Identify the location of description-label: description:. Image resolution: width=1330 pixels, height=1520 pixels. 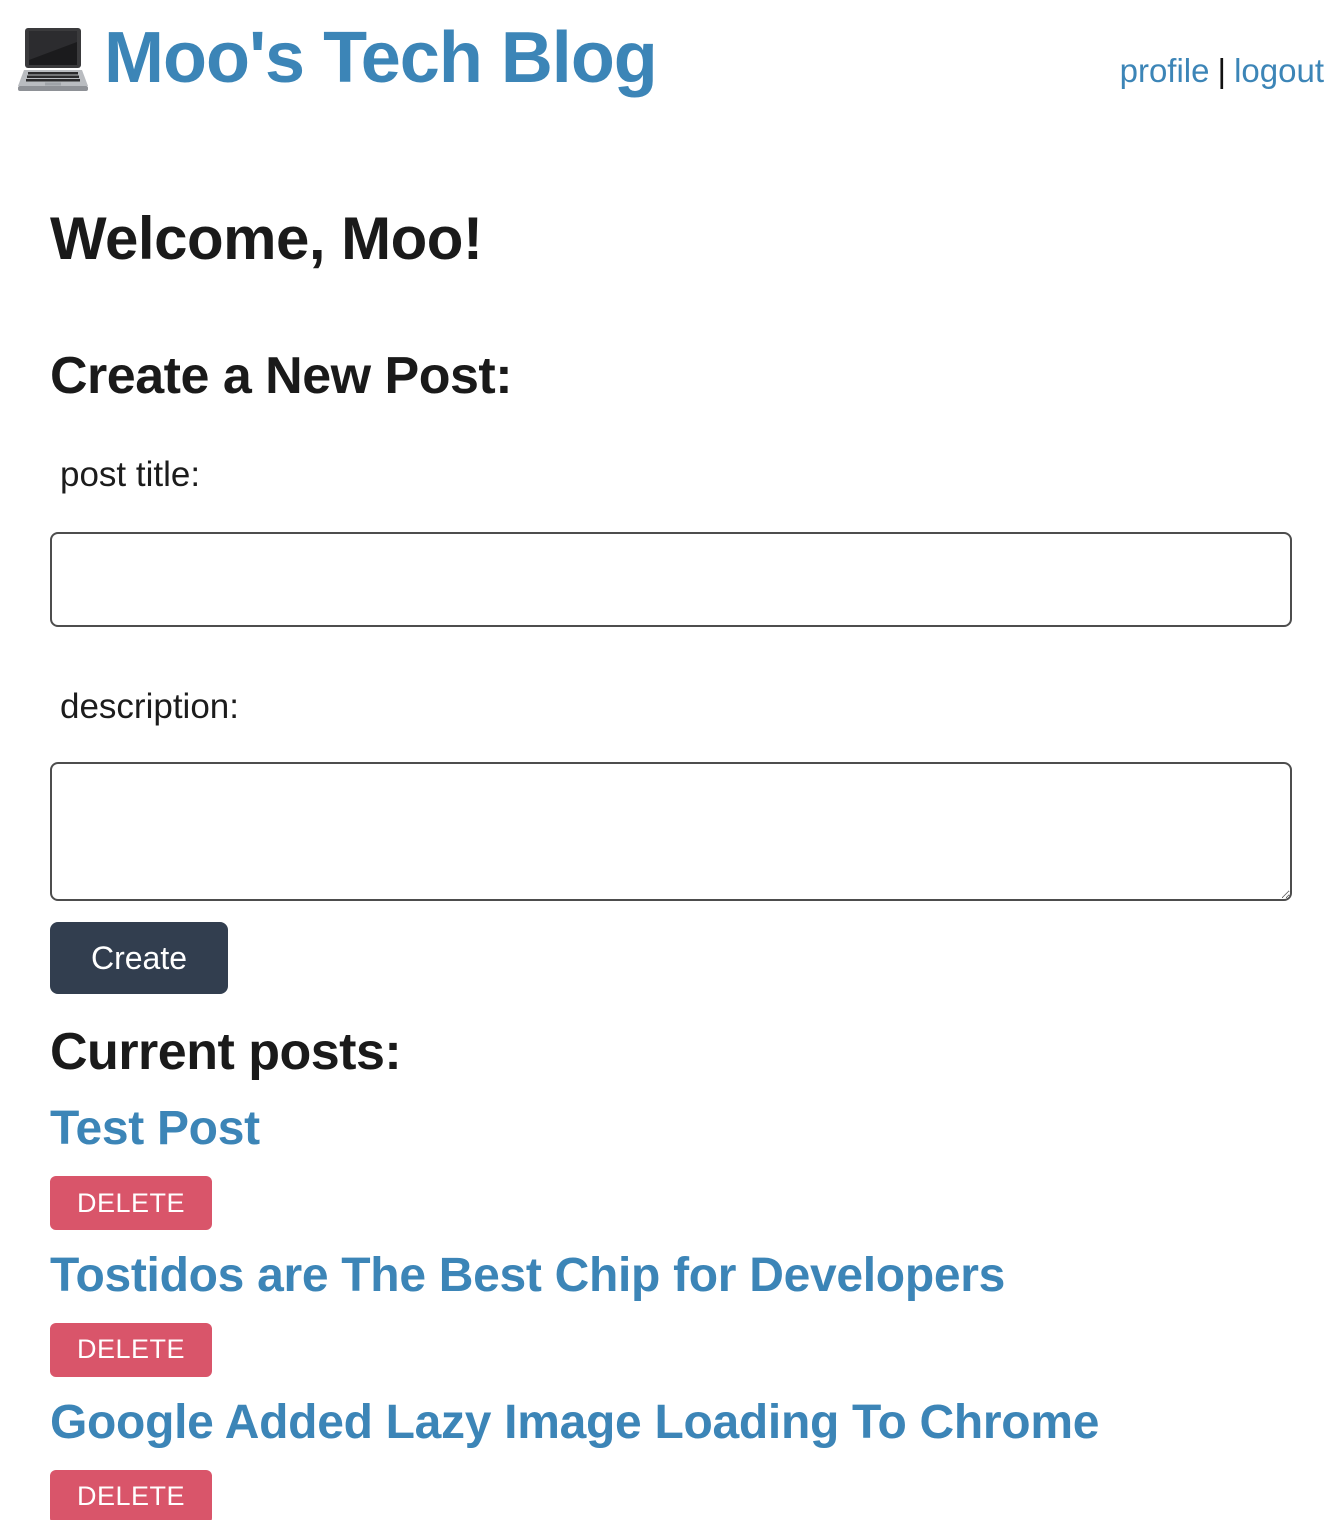
(149, 707).